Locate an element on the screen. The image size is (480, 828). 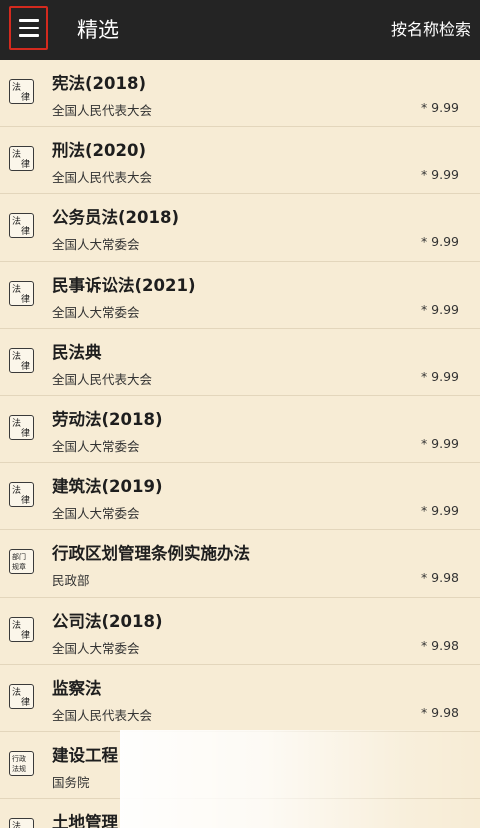
search-by-name-button: 按名称检索 is located at coordinates (431, 30).